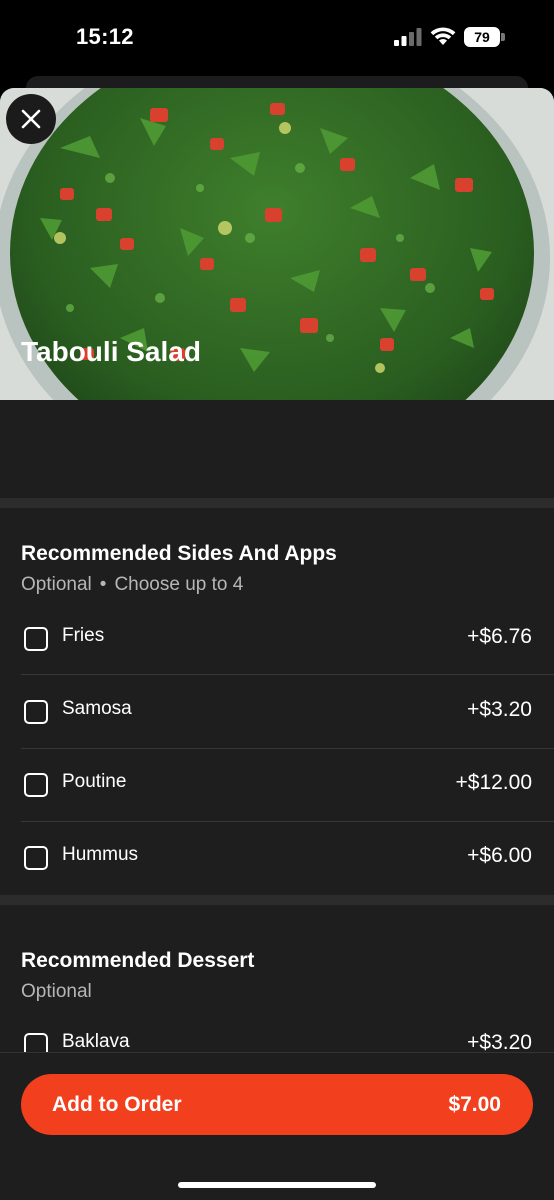  I want to click on option-row-samosa: Samosa +$3.20, so click(277, 735).